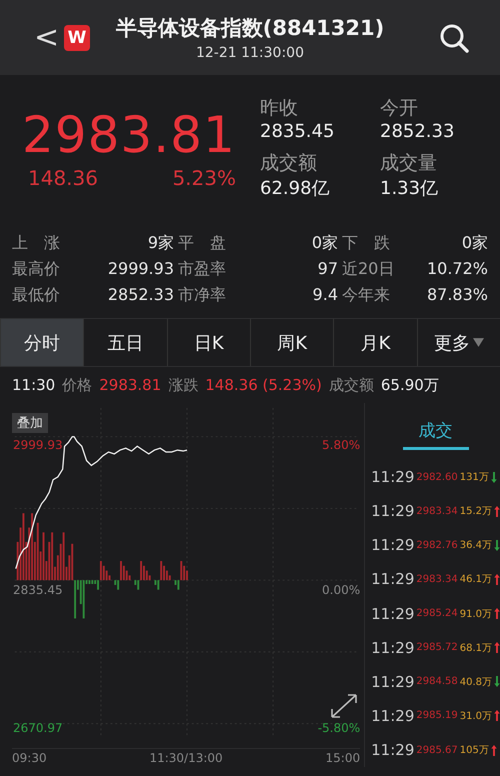 Image resolution: width=500 pixels, height=776 pixels. I want to click on stat-label: 今开, so click(399, 108).